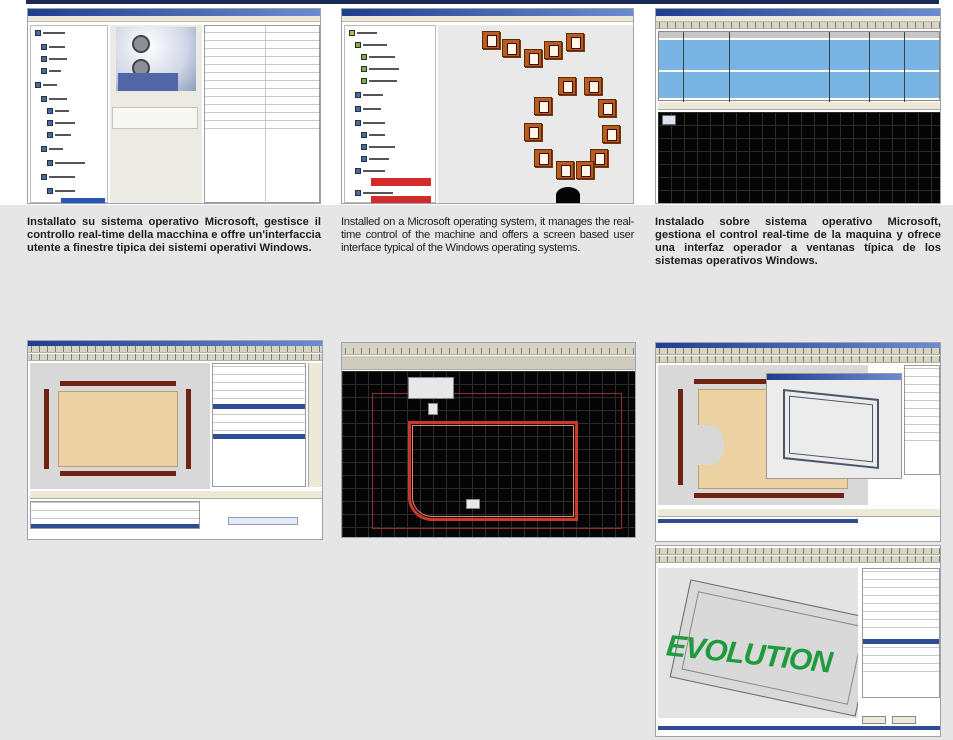 This screenshot has height=740, width=953. I want to click on screenshot-panel-overlay, so click(798, 442).